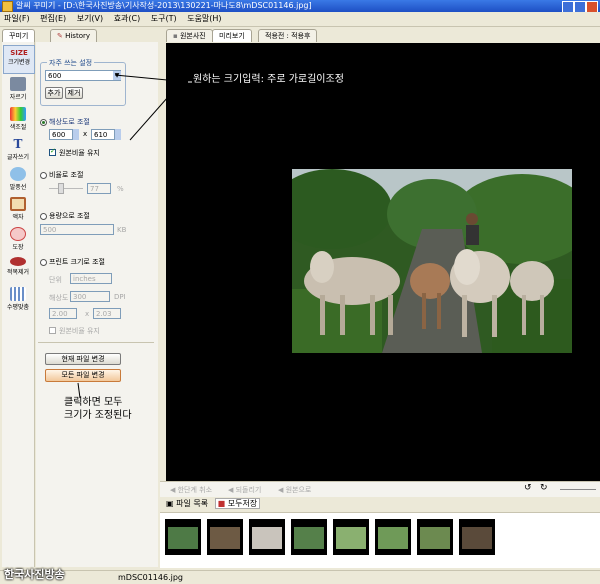 This screenshot has height=584, width=600. What do you see at coordinates (221, 503) in the screenshot?
I see `save-icon: ■` at bounding box center [221, 503].